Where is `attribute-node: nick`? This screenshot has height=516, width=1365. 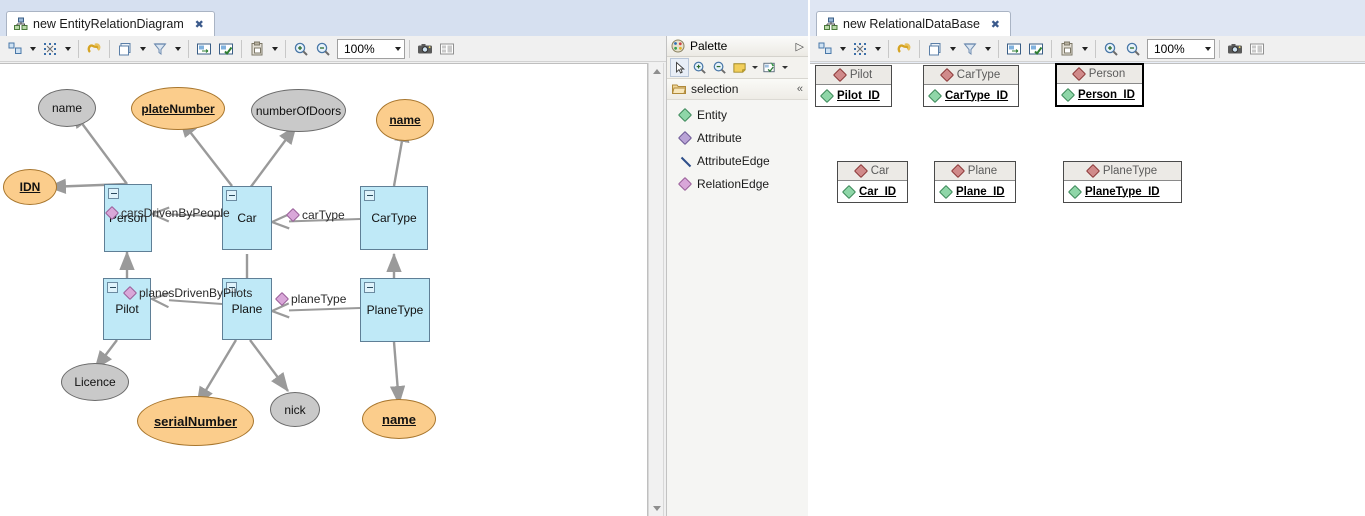 attribute-node: nick is located at coordinates (295, 409).